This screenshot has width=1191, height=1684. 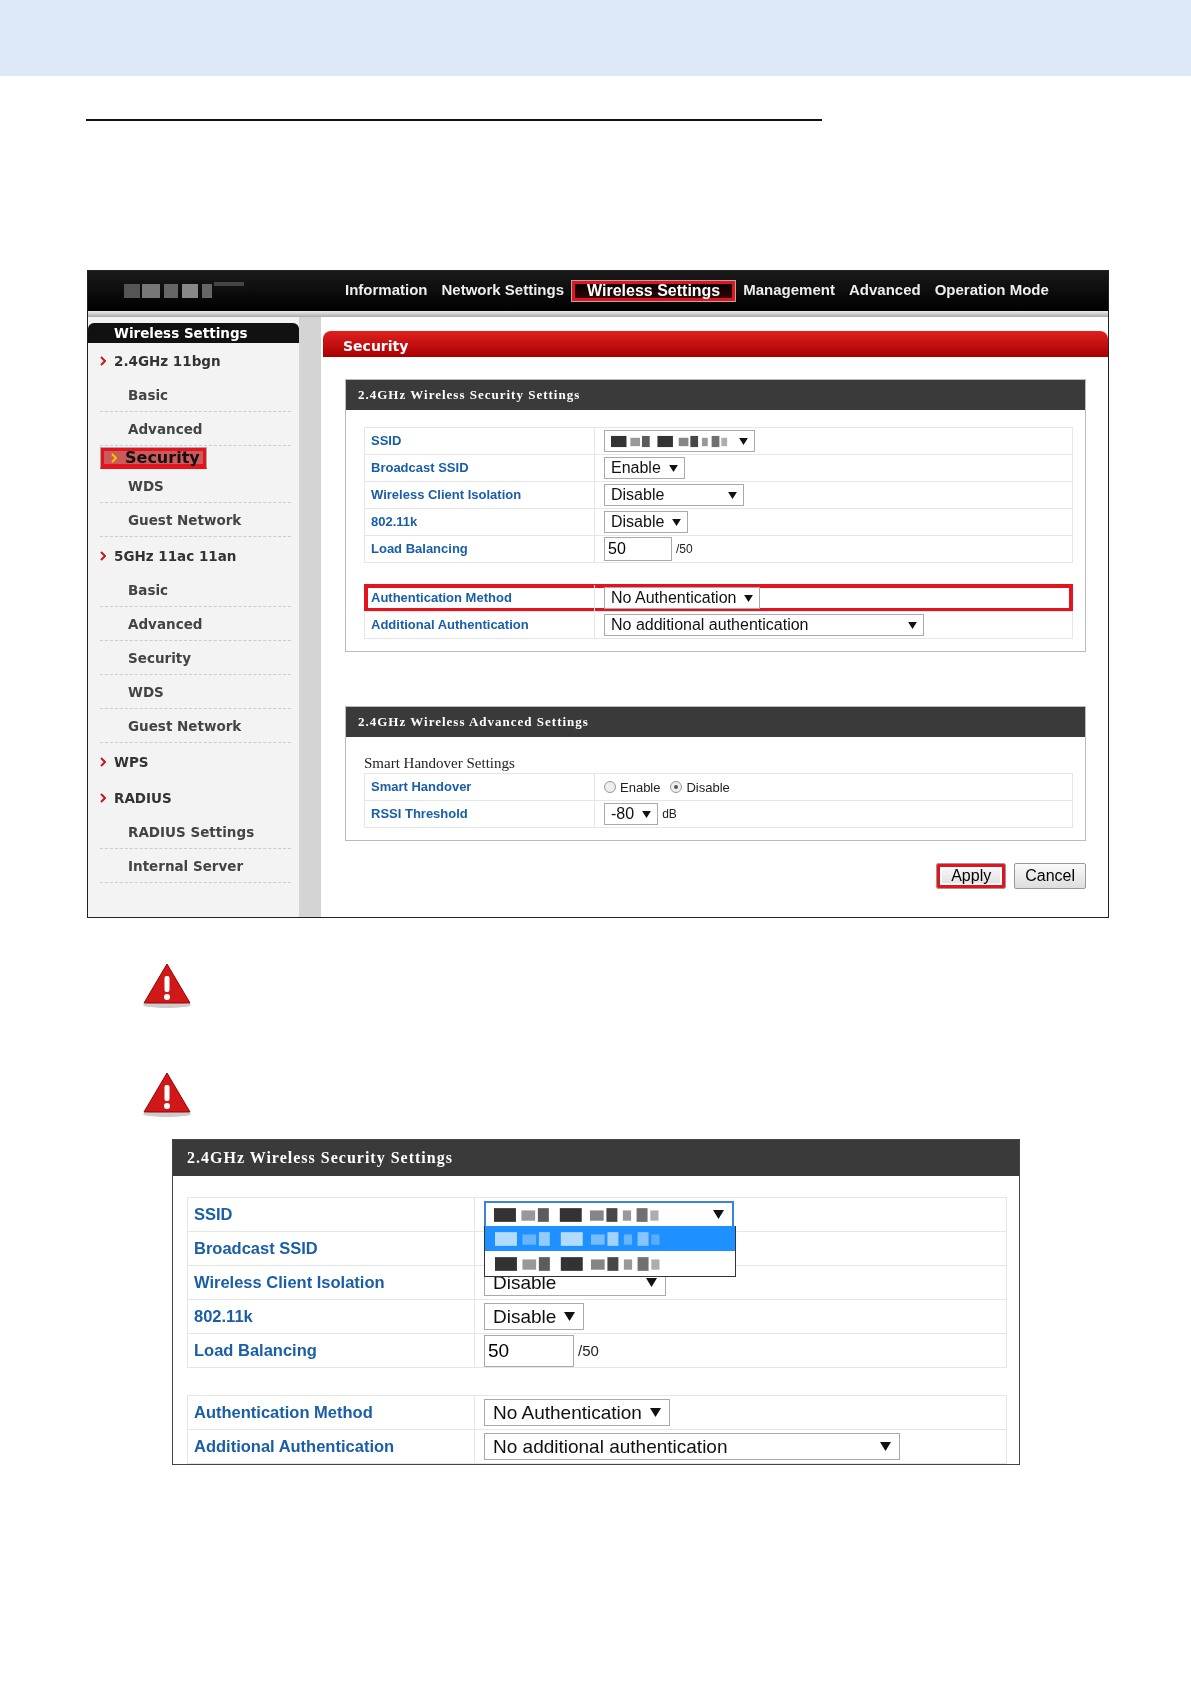 What do you see at coordinates (503, 291) in the screenshot?
I see `nav-tab: Network Settings` at bounding box center [503, 291].